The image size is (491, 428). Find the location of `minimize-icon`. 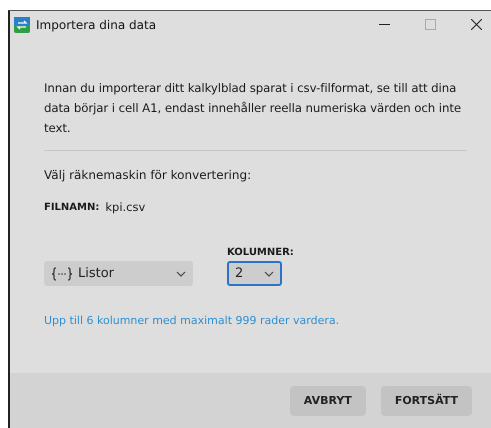

minimize-icon is located at coordinates (384, 24).